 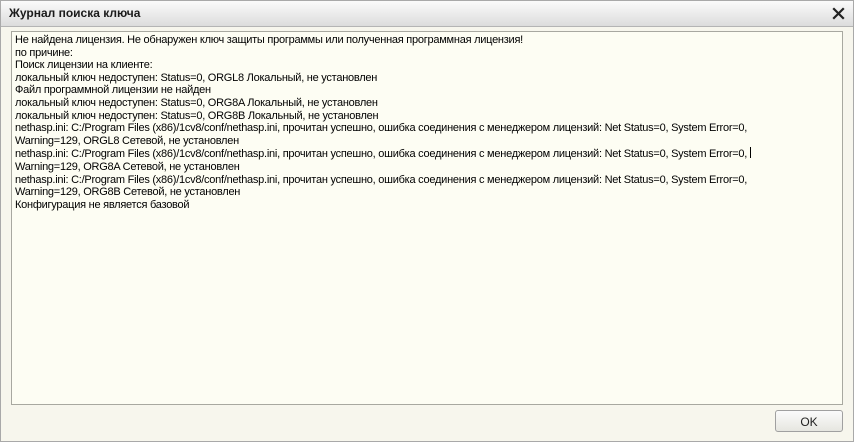 What do you see at coordinates (102, 204) in the screenshot?
I see `log-line: Конфигурация не является базовой` at bounding box center [102, 204].